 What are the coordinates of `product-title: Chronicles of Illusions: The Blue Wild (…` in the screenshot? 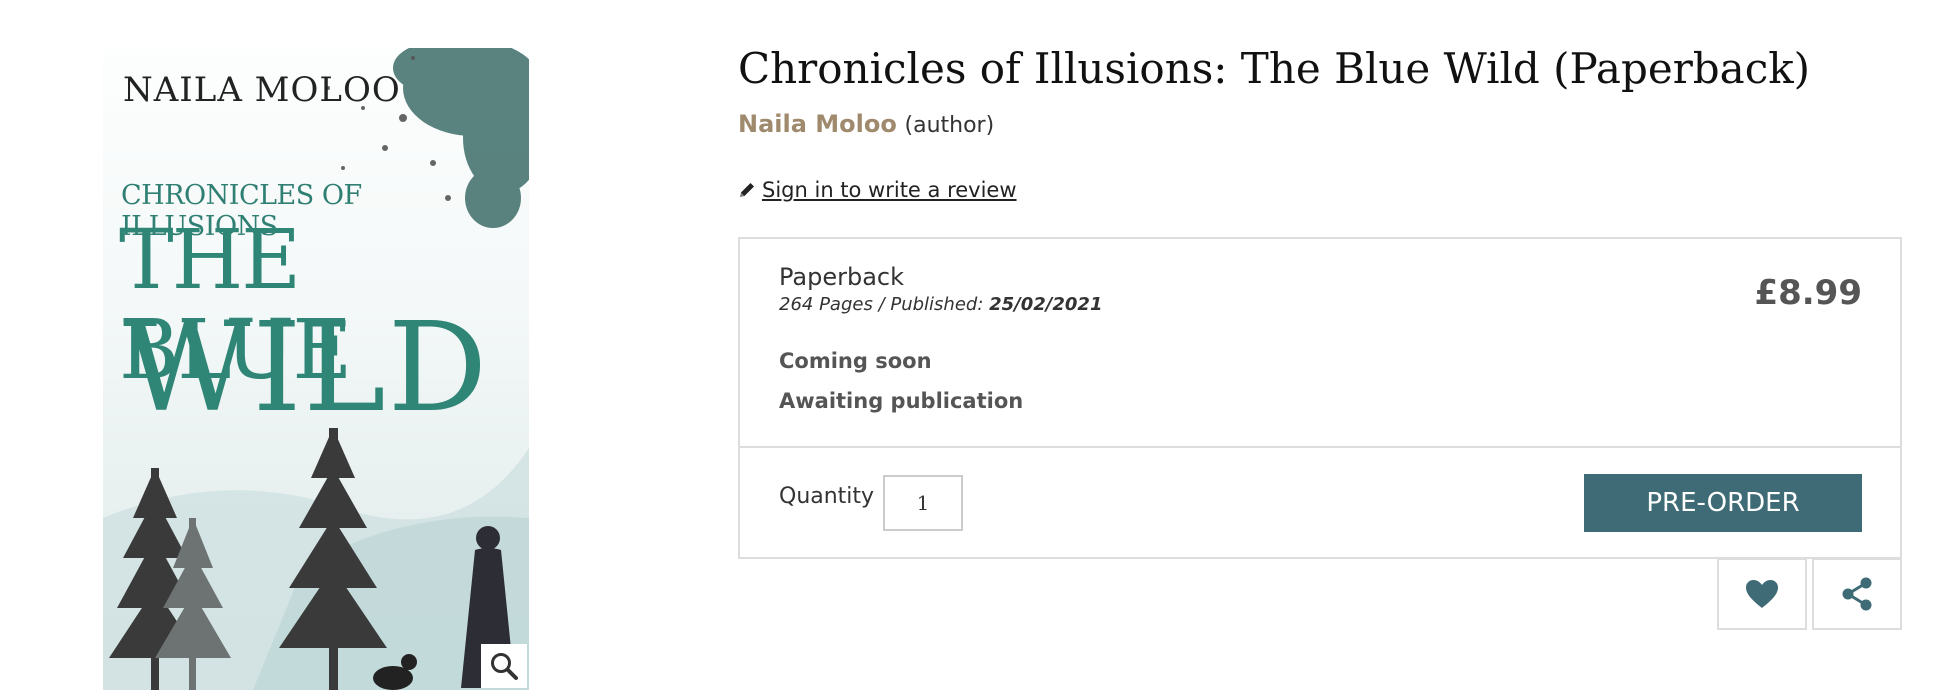 It's located at (1274, 68).